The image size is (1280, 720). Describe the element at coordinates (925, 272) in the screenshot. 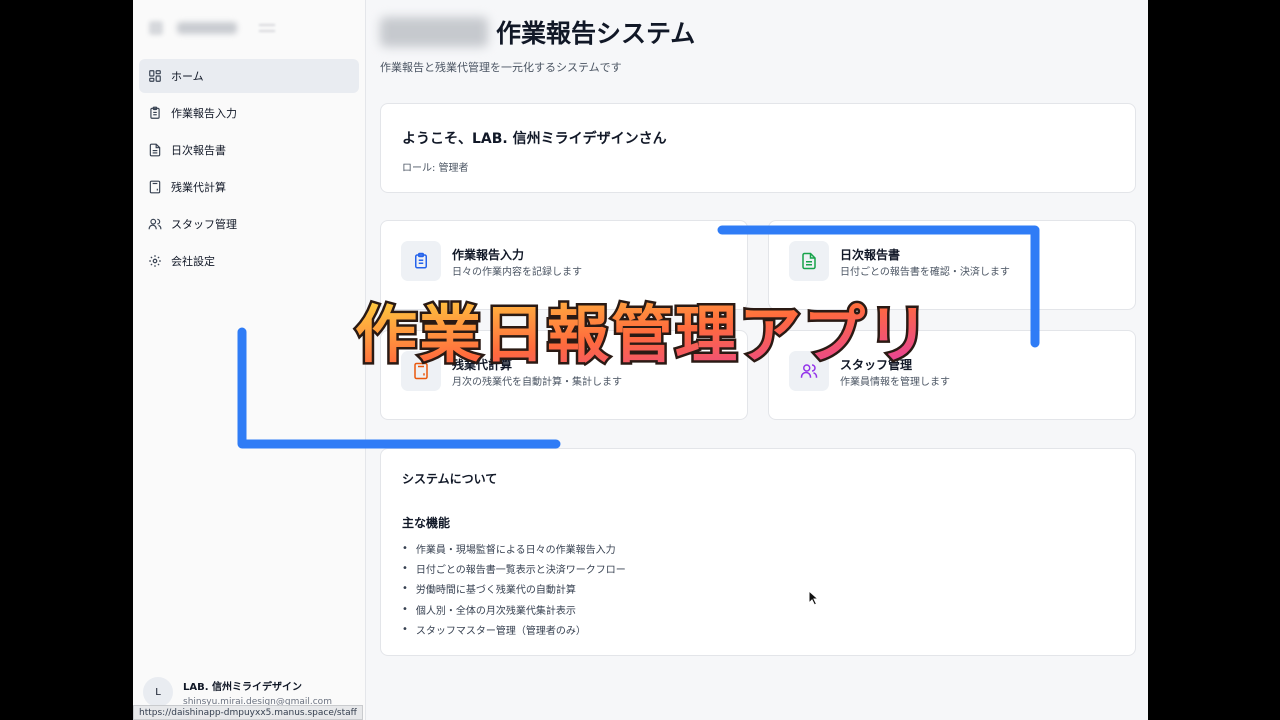

I see `feature-description: 日付ごとの報告書を確認・決済します` at that location.